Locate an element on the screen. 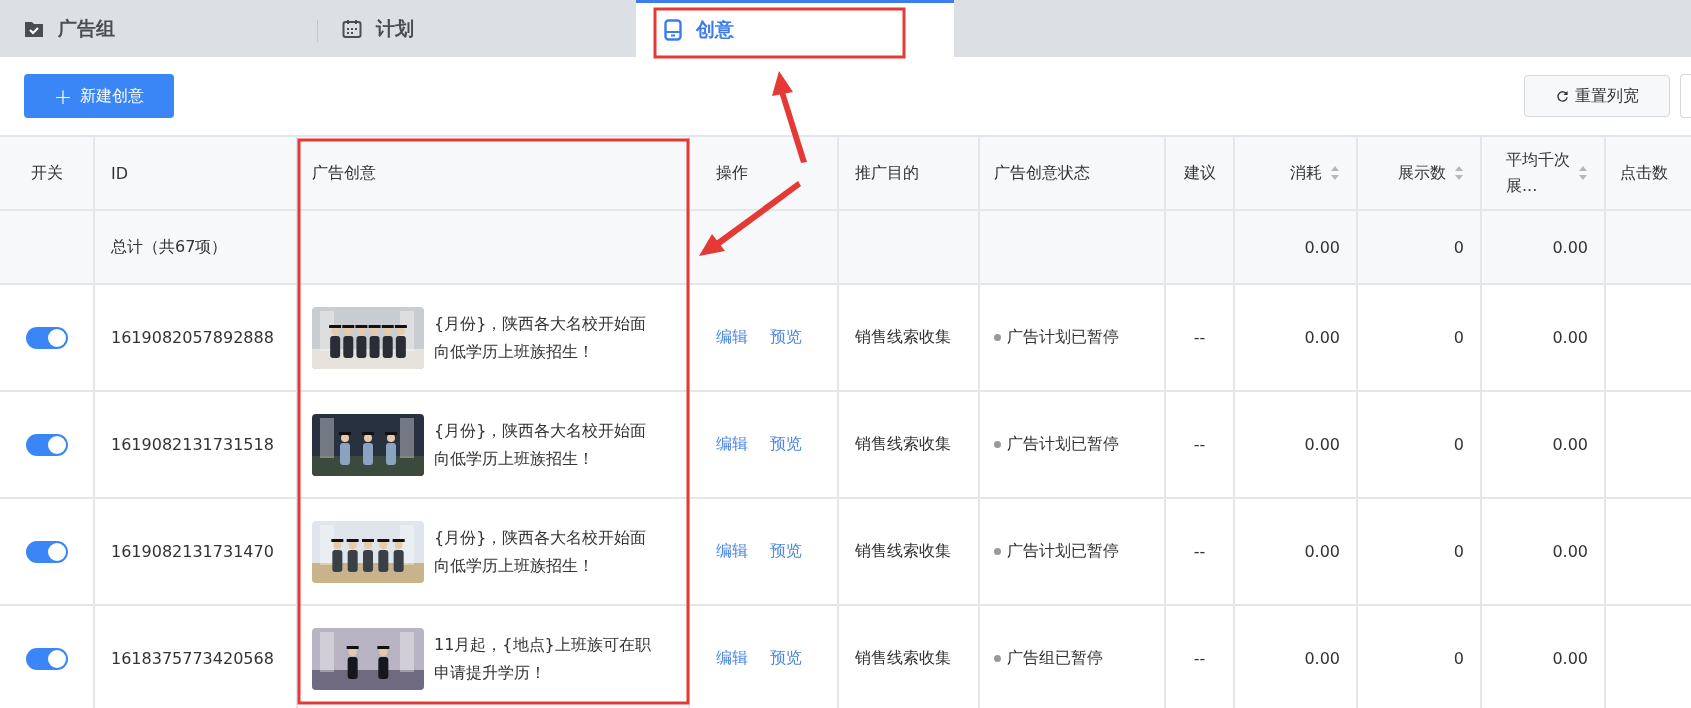 The image size is (1691, 708). column-header: 点击数 is located at coordinates (1644, 172).